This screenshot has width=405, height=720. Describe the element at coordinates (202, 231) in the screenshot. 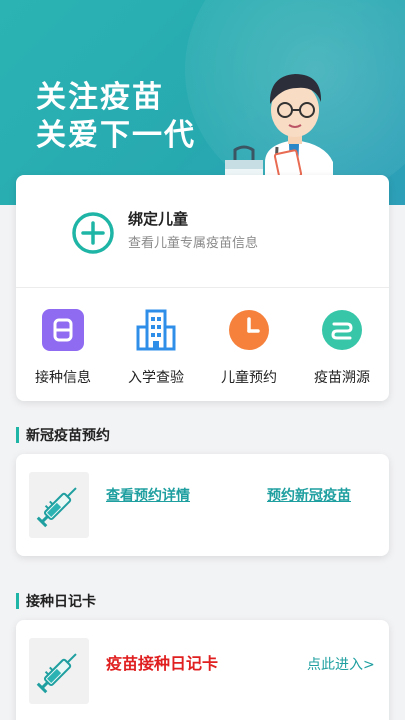

I see `bind-child-row: 绑定儿童 查看儿童专属疫苗信息` at that location.